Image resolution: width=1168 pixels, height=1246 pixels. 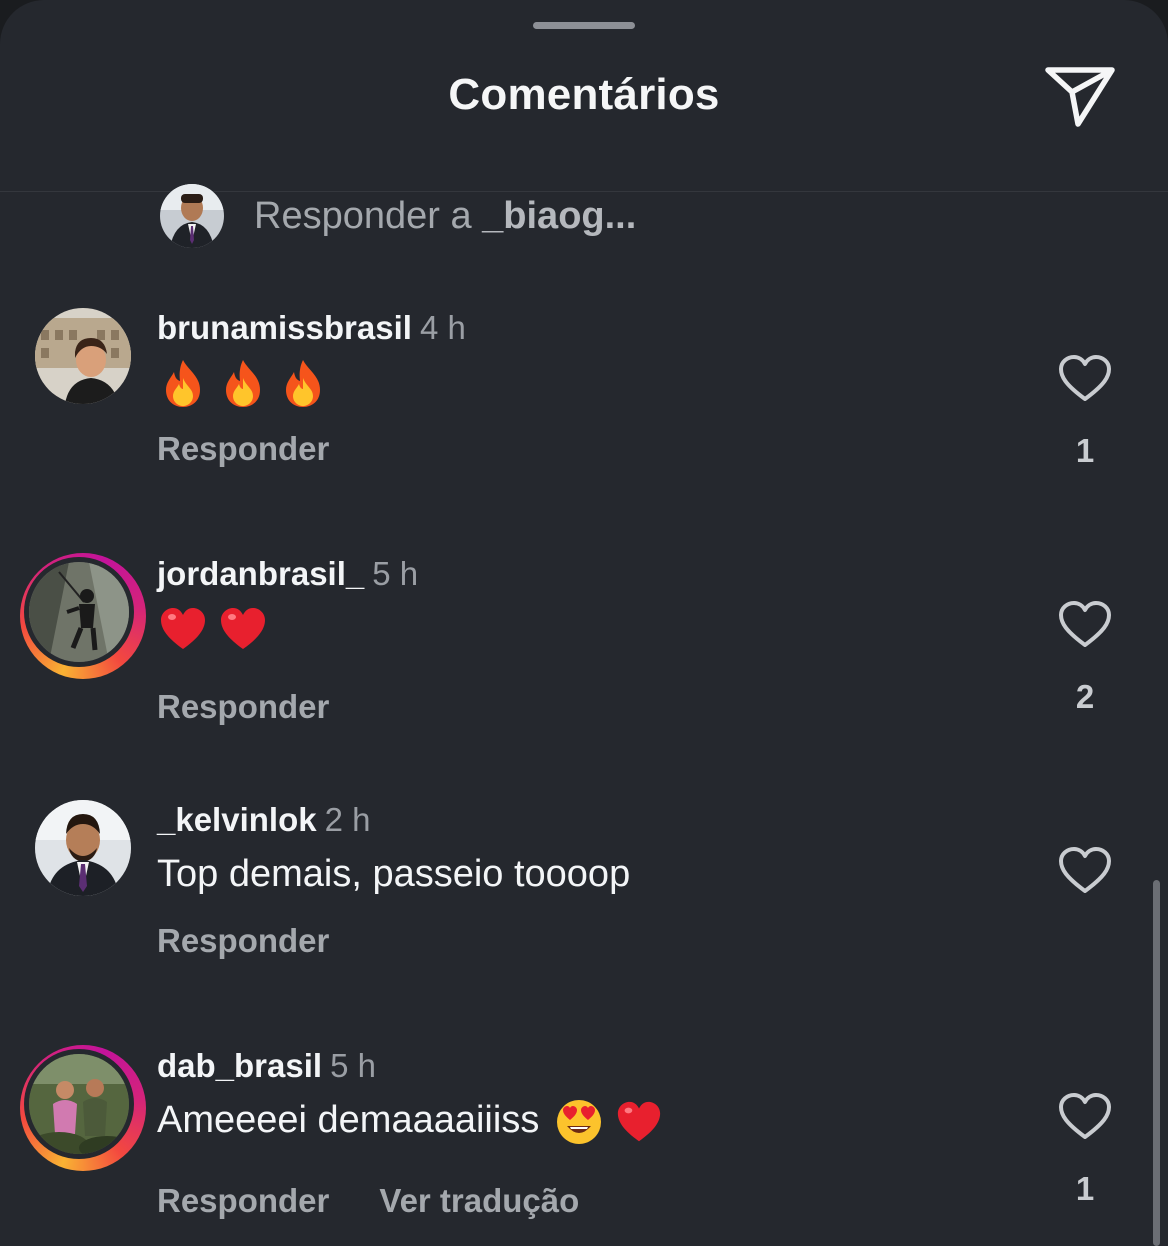 I want to click on comment-header: _kelvinlok 2 h, so click(x=263, y=820).